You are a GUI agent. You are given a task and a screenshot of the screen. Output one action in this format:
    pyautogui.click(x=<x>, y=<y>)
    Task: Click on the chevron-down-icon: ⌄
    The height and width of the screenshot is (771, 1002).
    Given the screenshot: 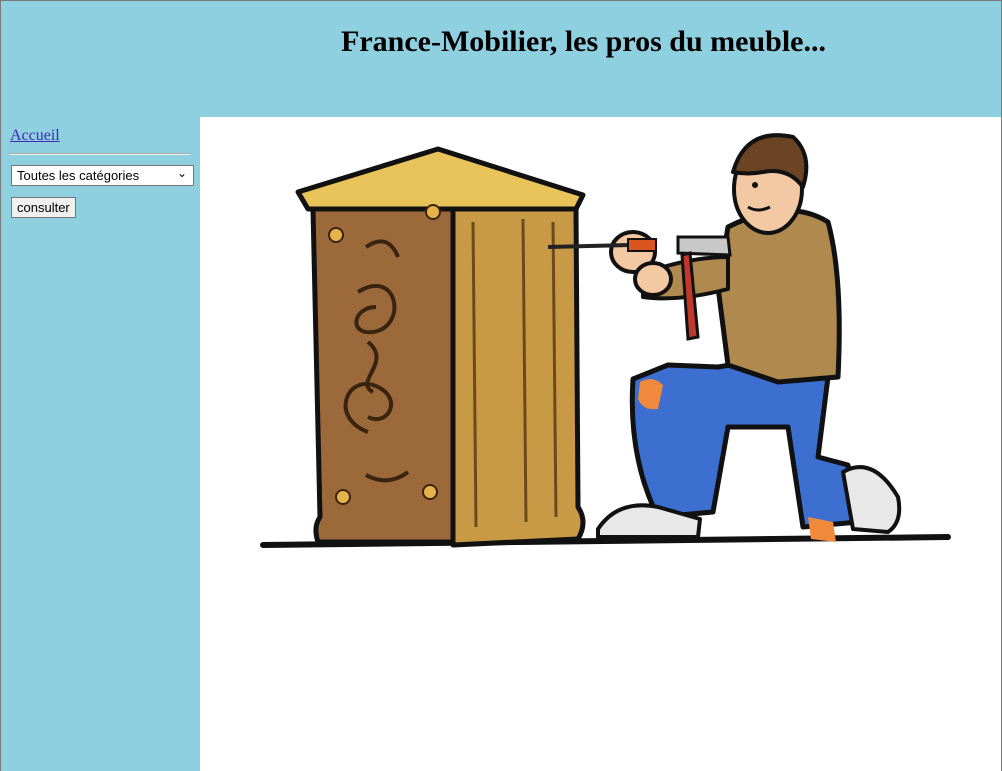 What is the action you would take?
    pyautogui.click(x=181, y=173)
    